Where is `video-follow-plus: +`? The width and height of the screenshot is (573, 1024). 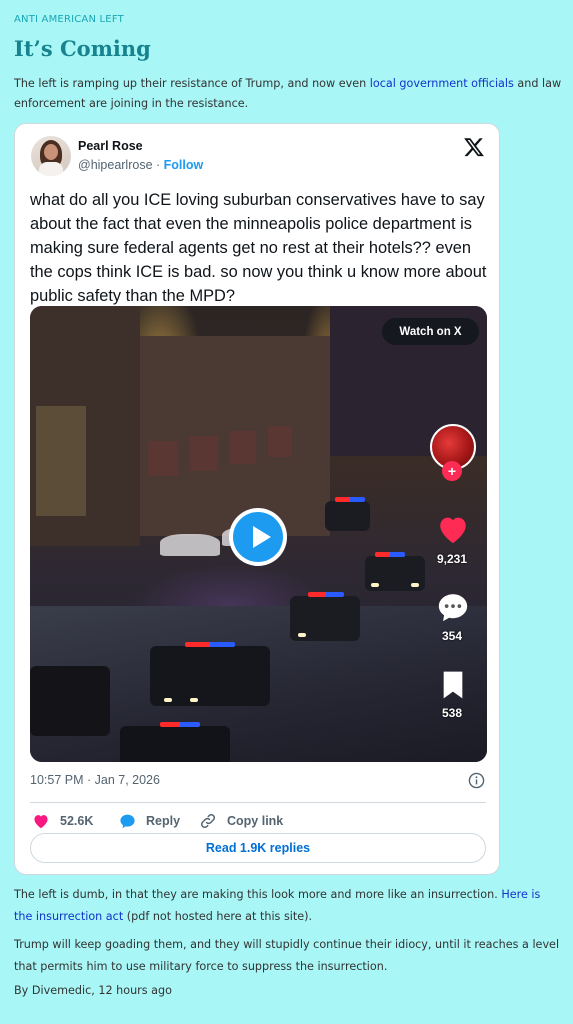
video-follow-plus: + is located at coordinates (452, 471).